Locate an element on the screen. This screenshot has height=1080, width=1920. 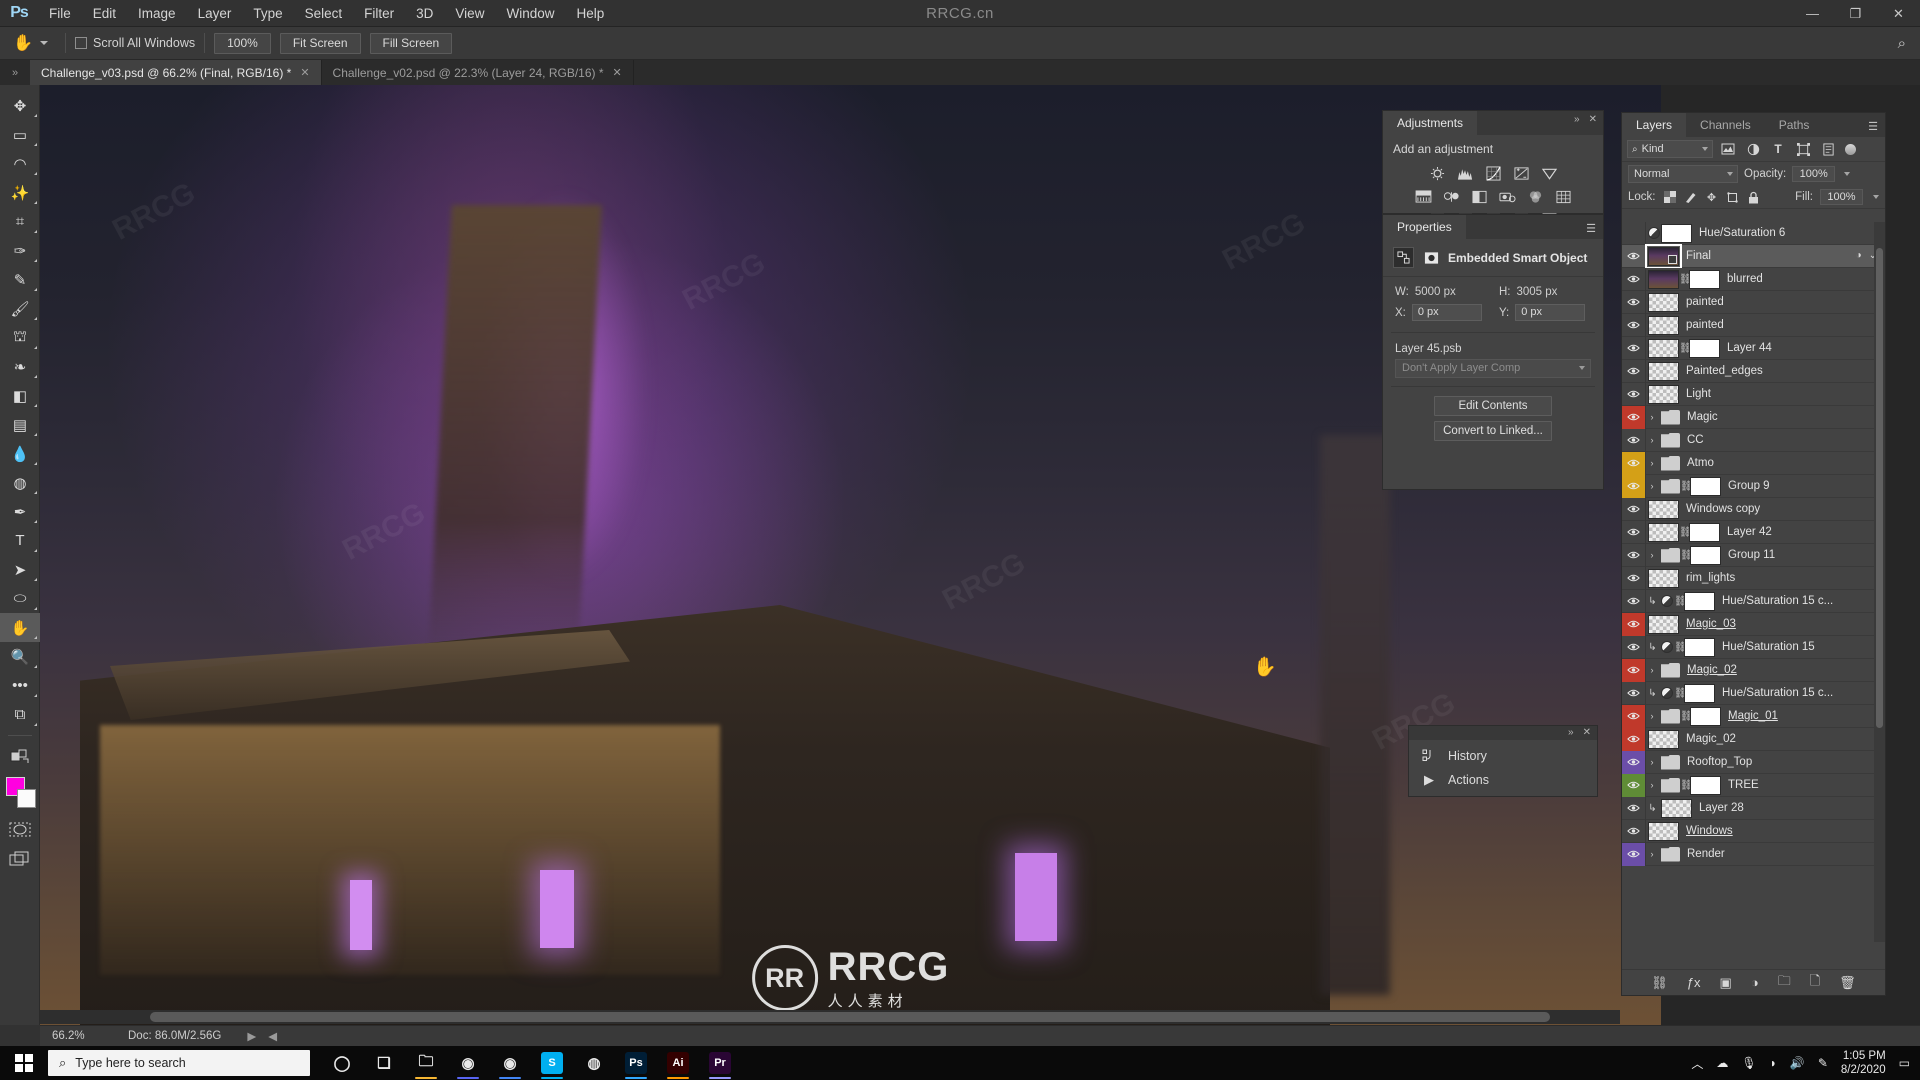
layer-row: Final ◑ ⌄ is located at coordinates (1753, 256).